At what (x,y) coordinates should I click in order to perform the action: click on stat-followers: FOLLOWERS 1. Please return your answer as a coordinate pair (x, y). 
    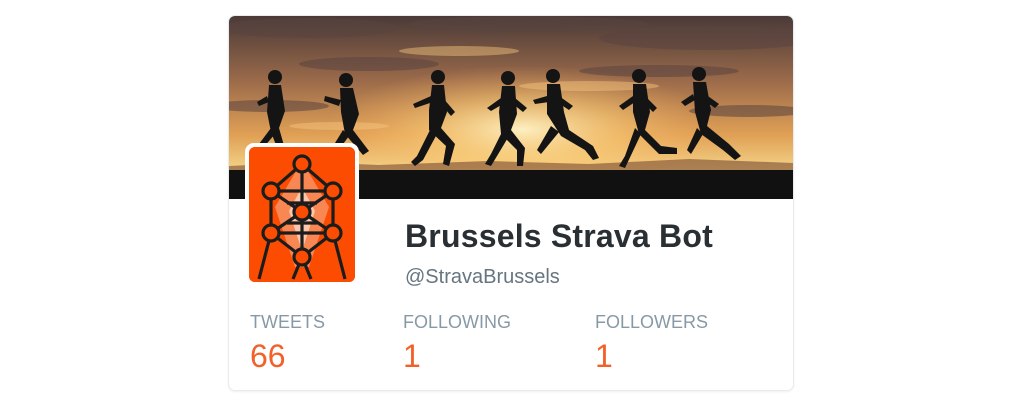
    Looking at the image, I should click on (651, 343).